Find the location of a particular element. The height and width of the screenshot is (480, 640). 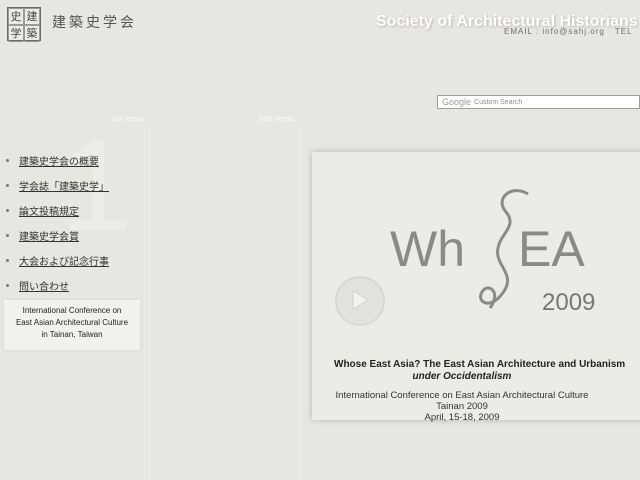

search-input: Google Custom Search is located at coordinates (538, 102).